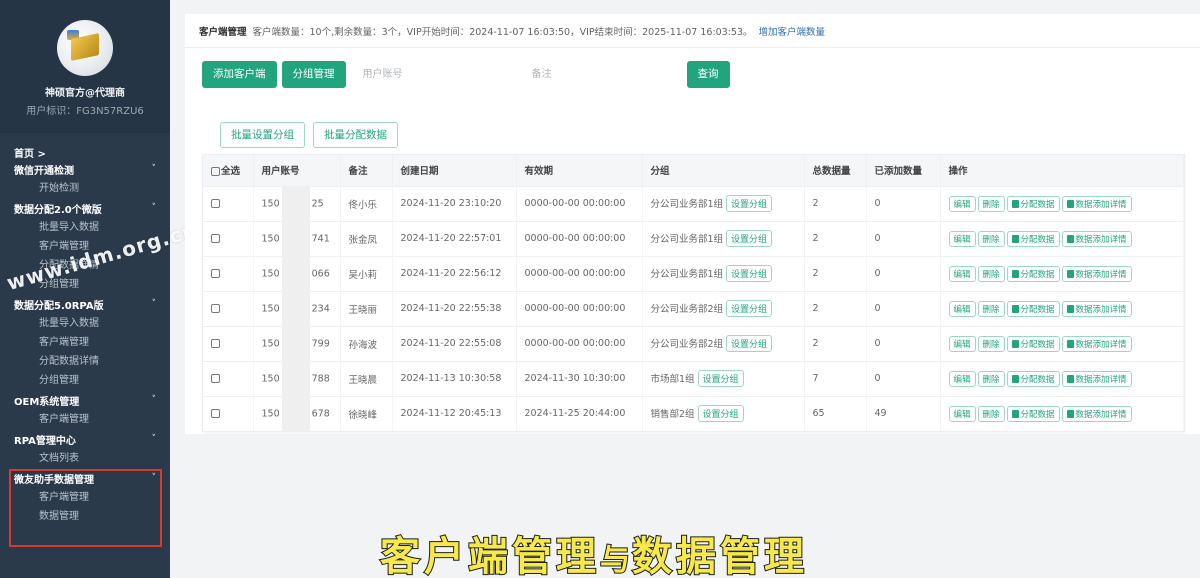  What do you see at coordinates (85, 439) in the screenshot?
I see `sidebar-group: RPA管理中心 ˅` at bounding box center [85, 439].